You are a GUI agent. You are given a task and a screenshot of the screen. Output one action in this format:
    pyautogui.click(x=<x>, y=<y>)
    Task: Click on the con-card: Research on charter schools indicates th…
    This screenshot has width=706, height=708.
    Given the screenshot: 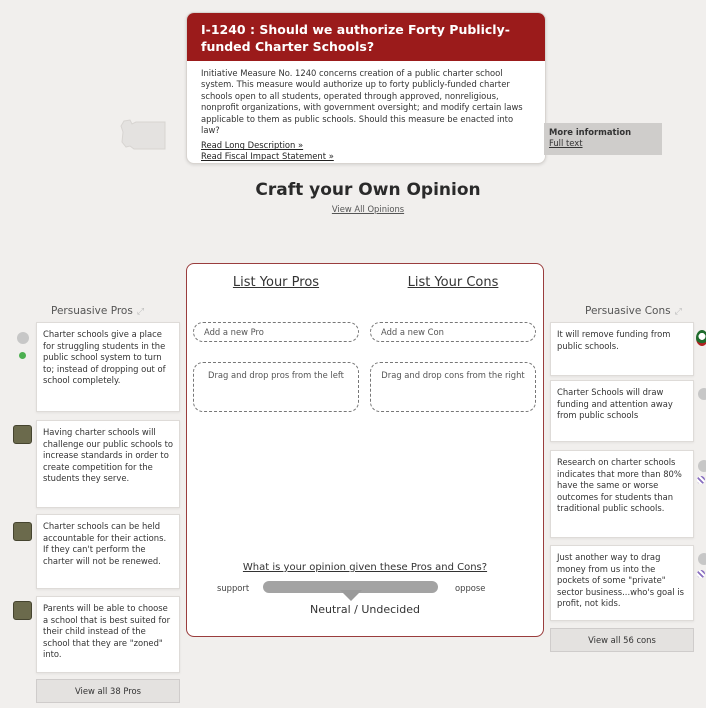 What is the action you would take?
    pyautogui.click(x=622, y=494)
    